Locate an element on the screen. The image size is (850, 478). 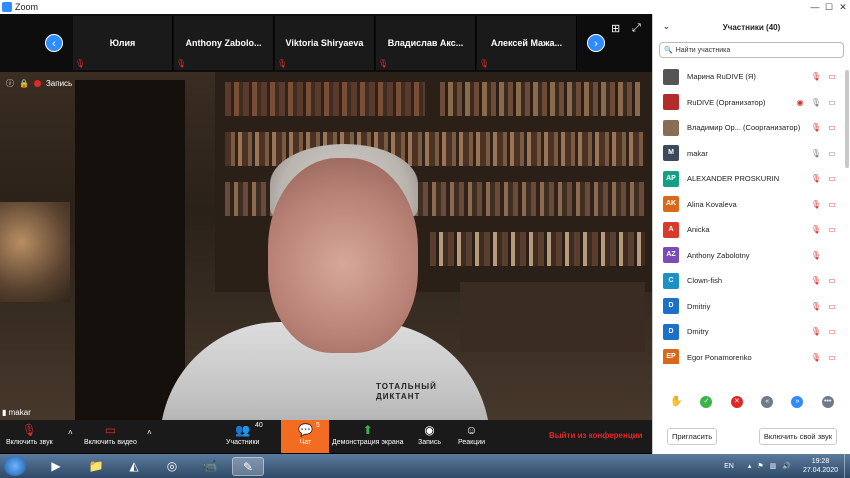
participant-row: A Anicka 🎙 ▭ is located at coordinates (751, 230).